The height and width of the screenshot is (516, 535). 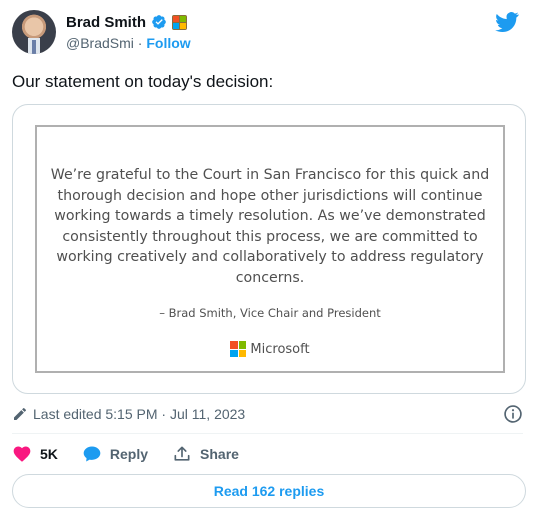 I want to click on divider, so click(x=267, y=433).